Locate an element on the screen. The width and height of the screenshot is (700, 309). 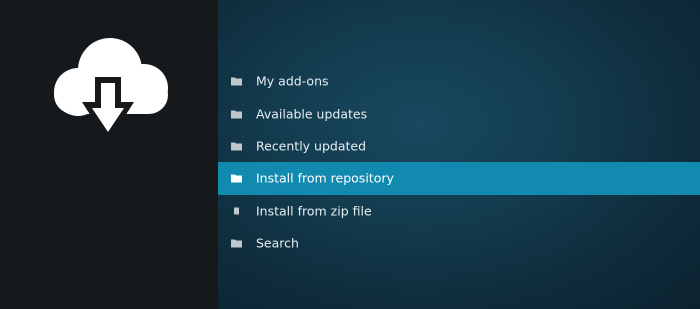
menu-item-label: My add-ons is located at coordinates (292, 81).